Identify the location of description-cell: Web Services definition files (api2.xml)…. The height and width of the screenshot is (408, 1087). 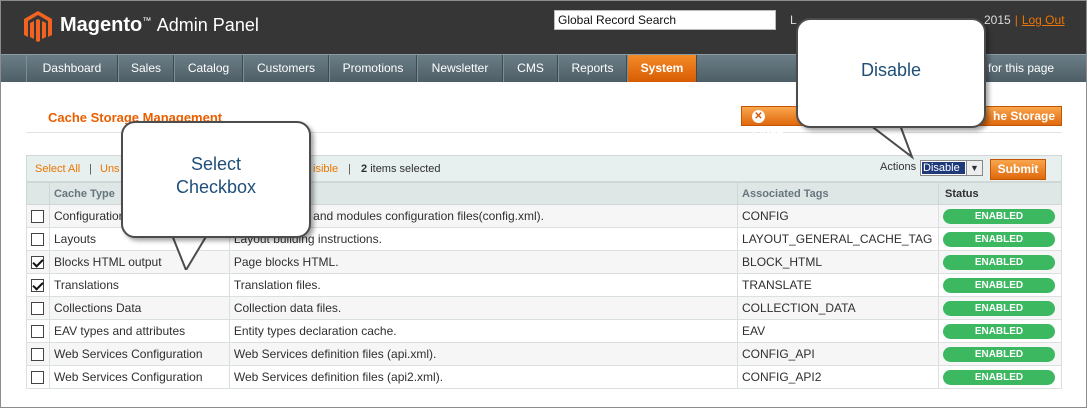
(483, 377).